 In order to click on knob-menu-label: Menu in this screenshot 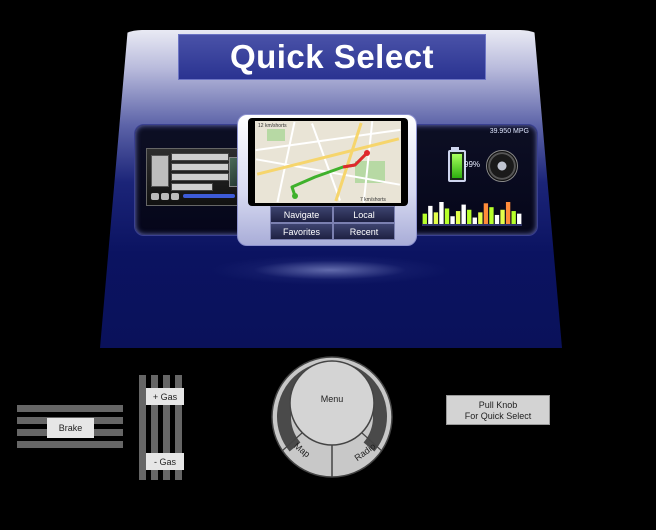, I will do `click(332, 399)`.